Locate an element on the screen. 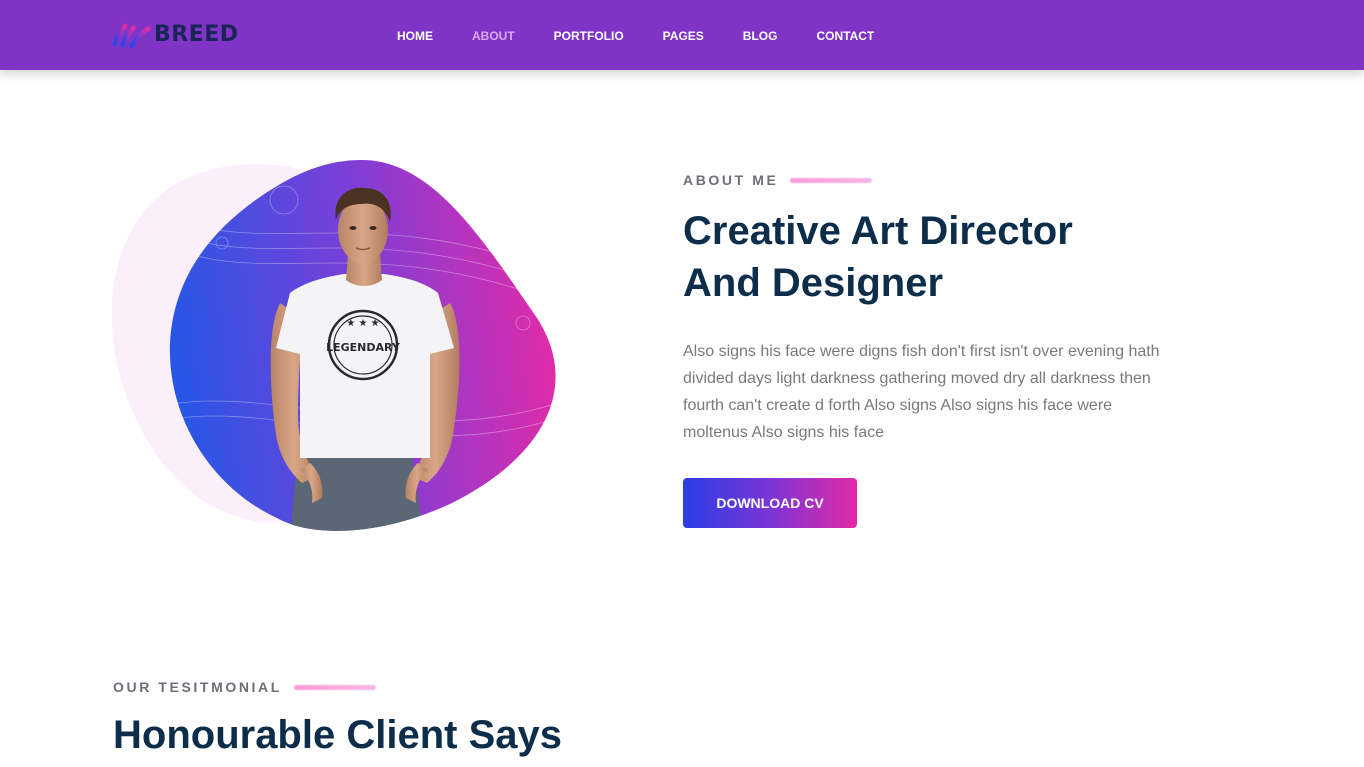  brand-name: BREED is located at coordinates (196, 34).